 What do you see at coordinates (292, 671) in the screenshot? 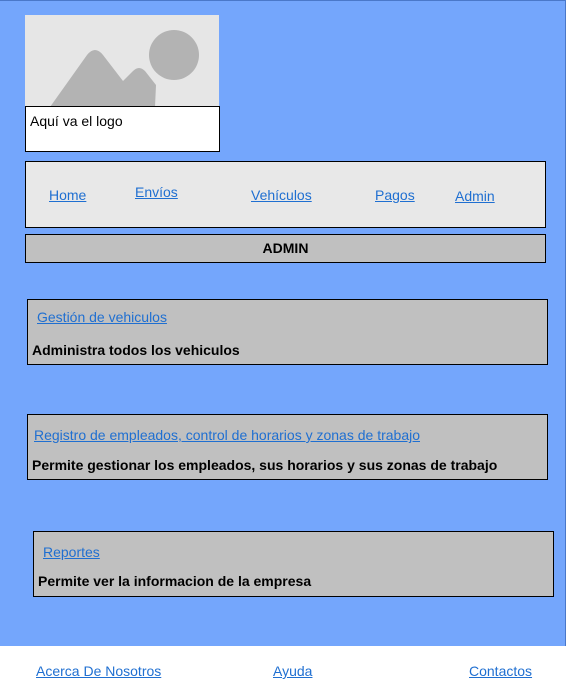
I see `footer-help-link: Ayuda` at bounding box center [292, 671].